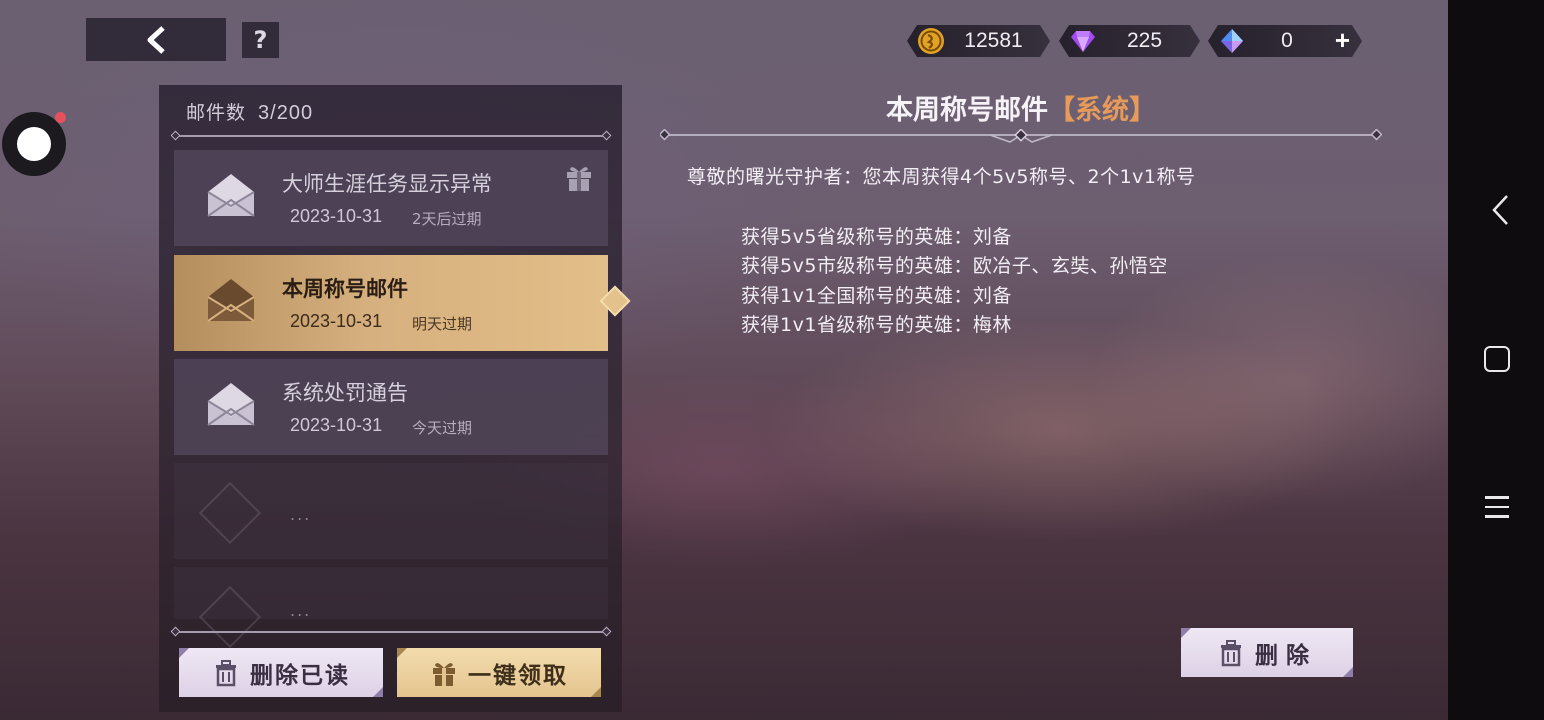  I want to click on mail-title: 大师生涯任务显示异常, so click(387, 184).